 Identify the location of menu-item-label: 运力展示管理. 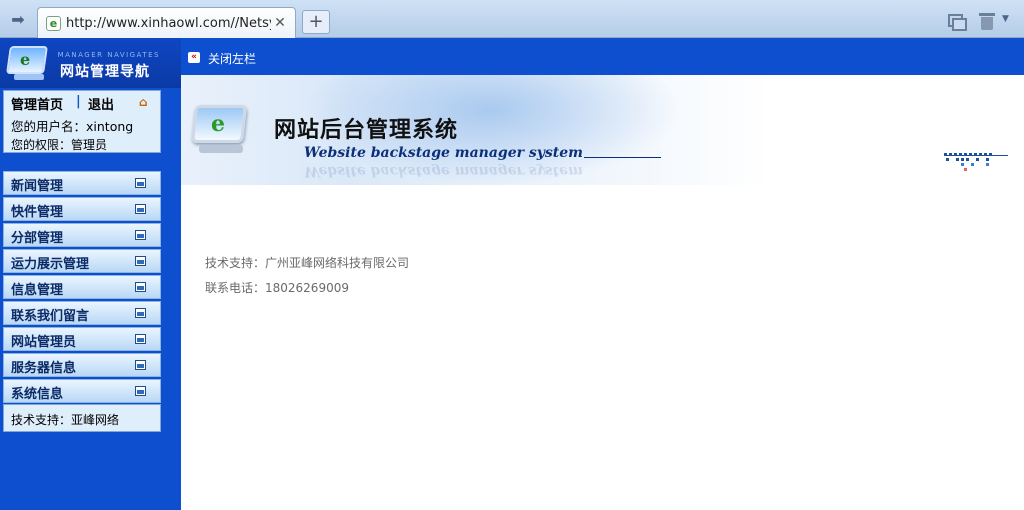
(50, 264).